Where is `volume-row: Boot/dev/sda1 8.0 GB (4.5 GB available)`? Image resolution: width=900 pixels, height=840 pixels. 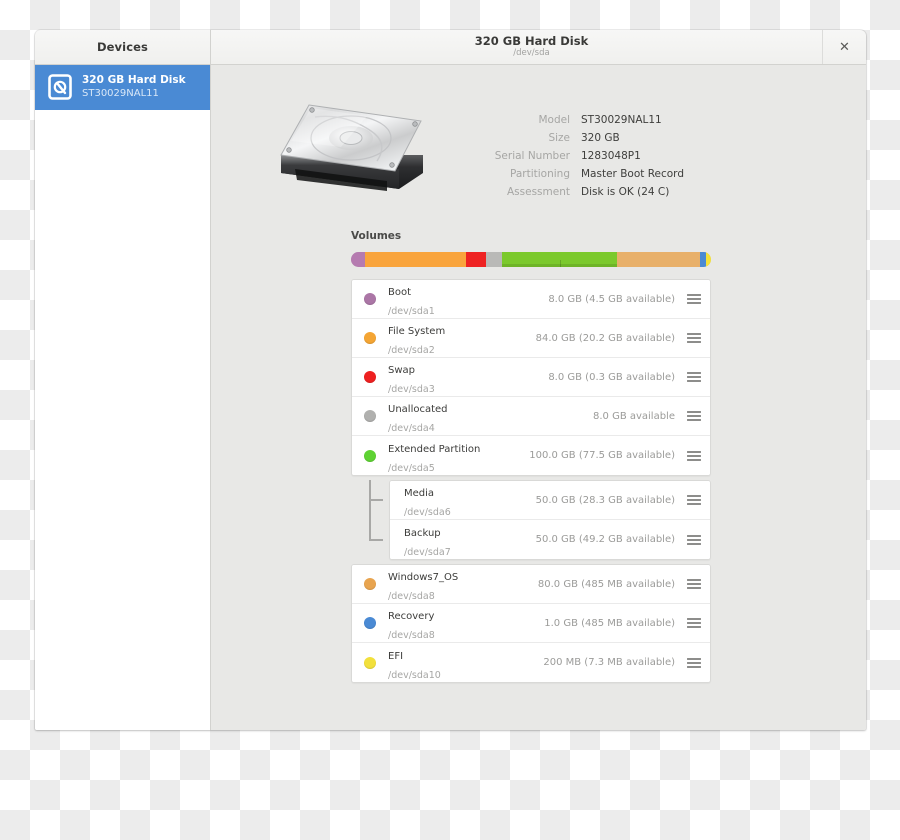 volume-row: Boot/dev/sda1 8.0 GB (4.5 GB available) is located at coordinates (531, 299).